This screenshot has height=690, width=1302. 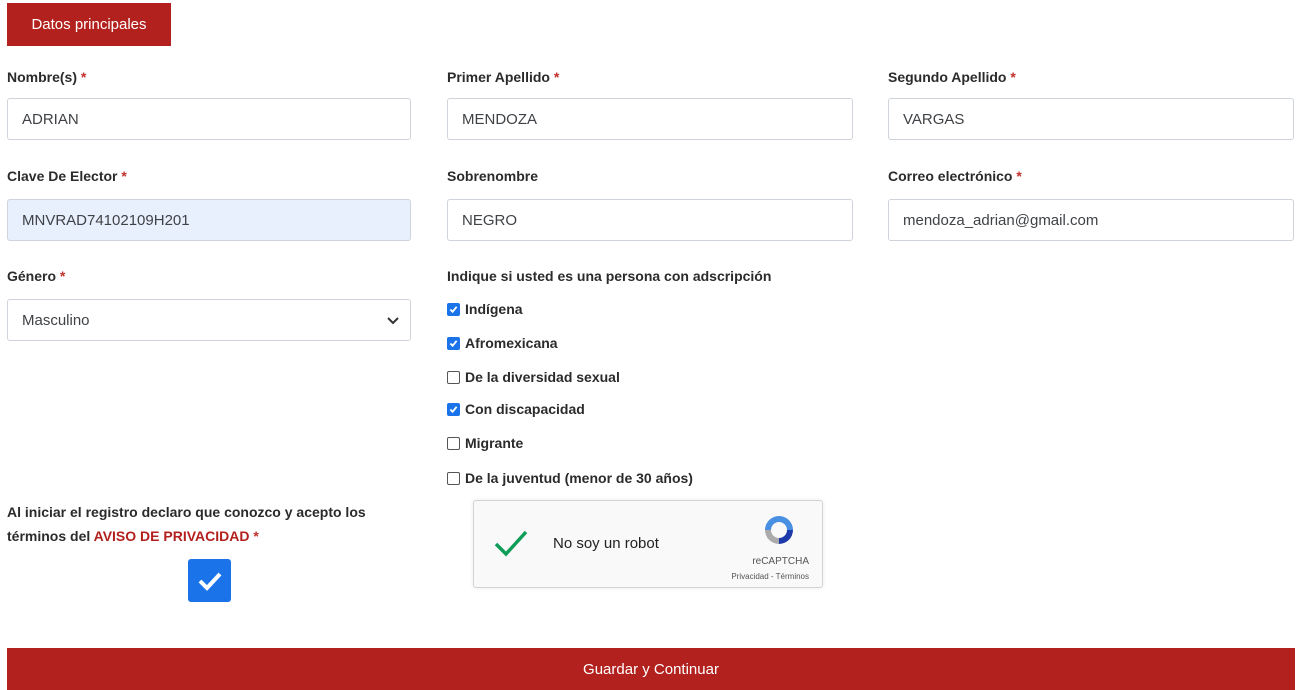 I want to click on genero-label: Género *, so click(x=36, y=276).